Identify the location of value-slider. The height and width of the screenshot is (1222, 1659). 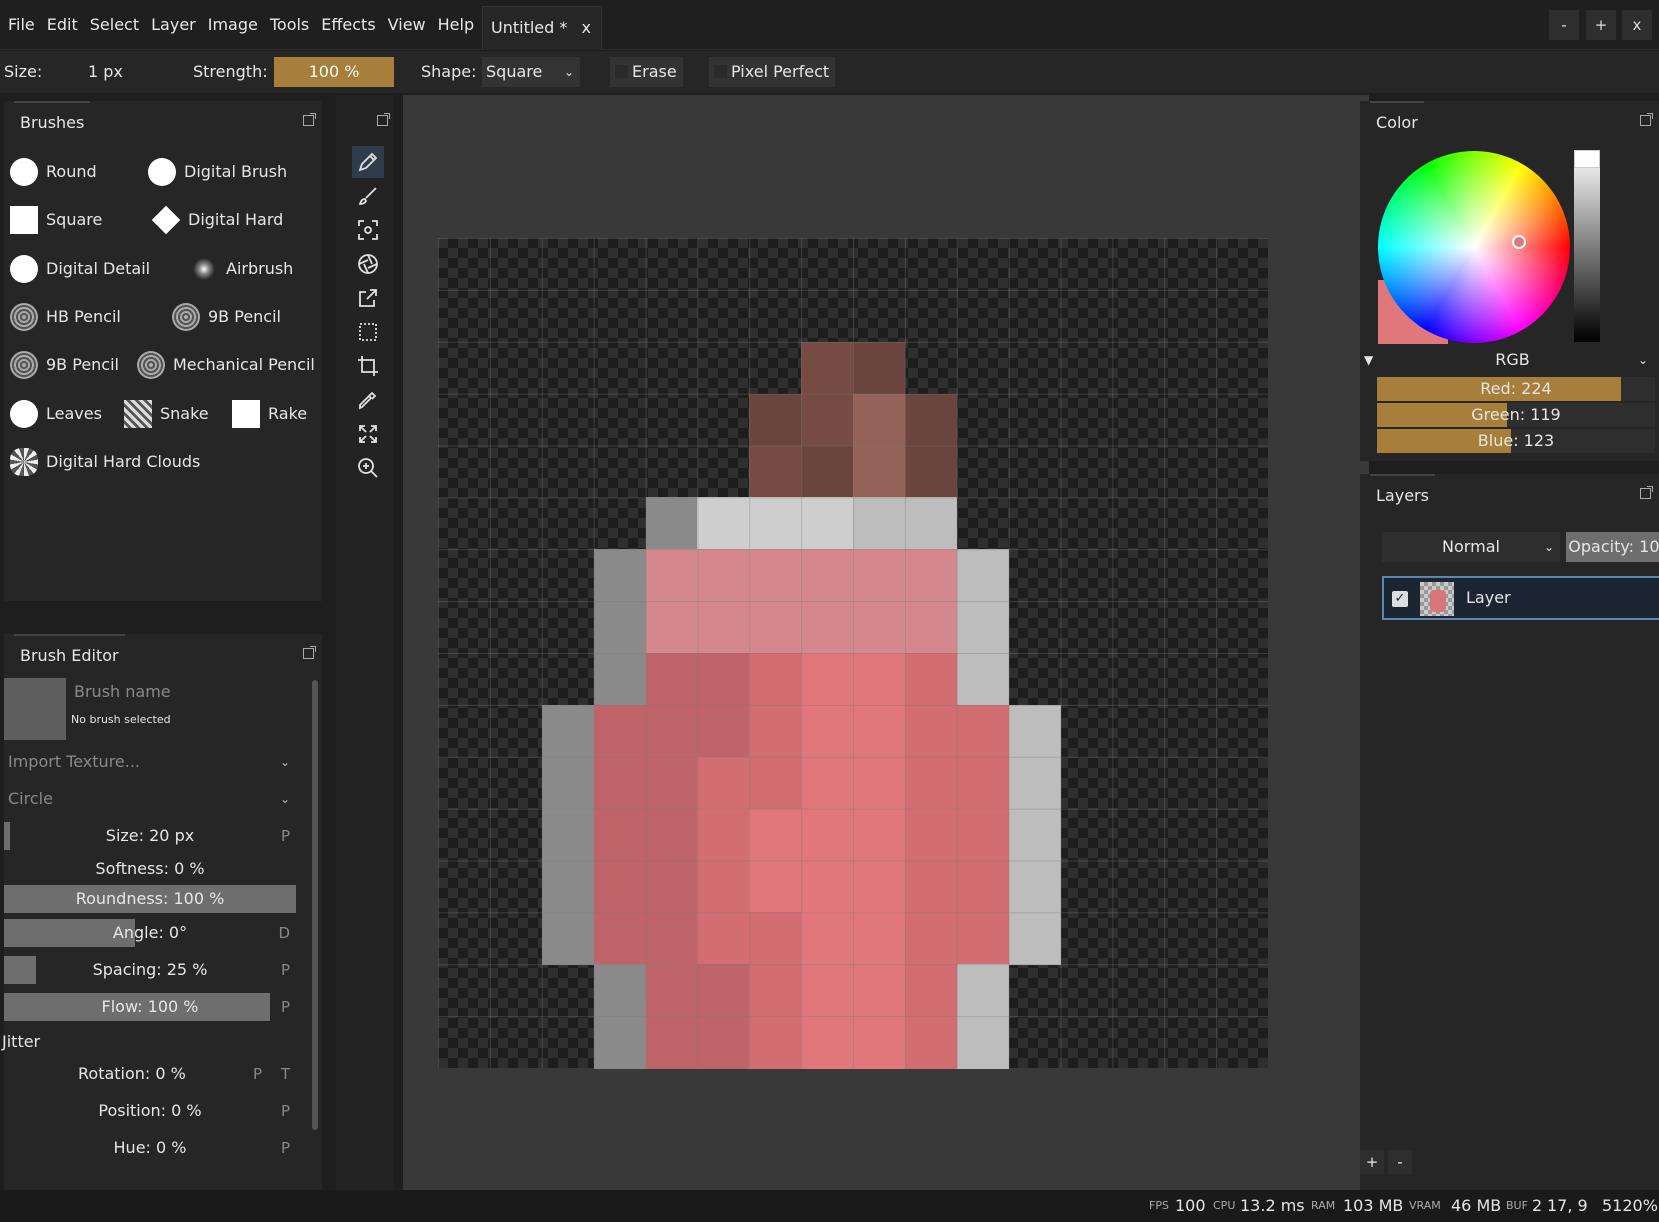
(1587, 246).